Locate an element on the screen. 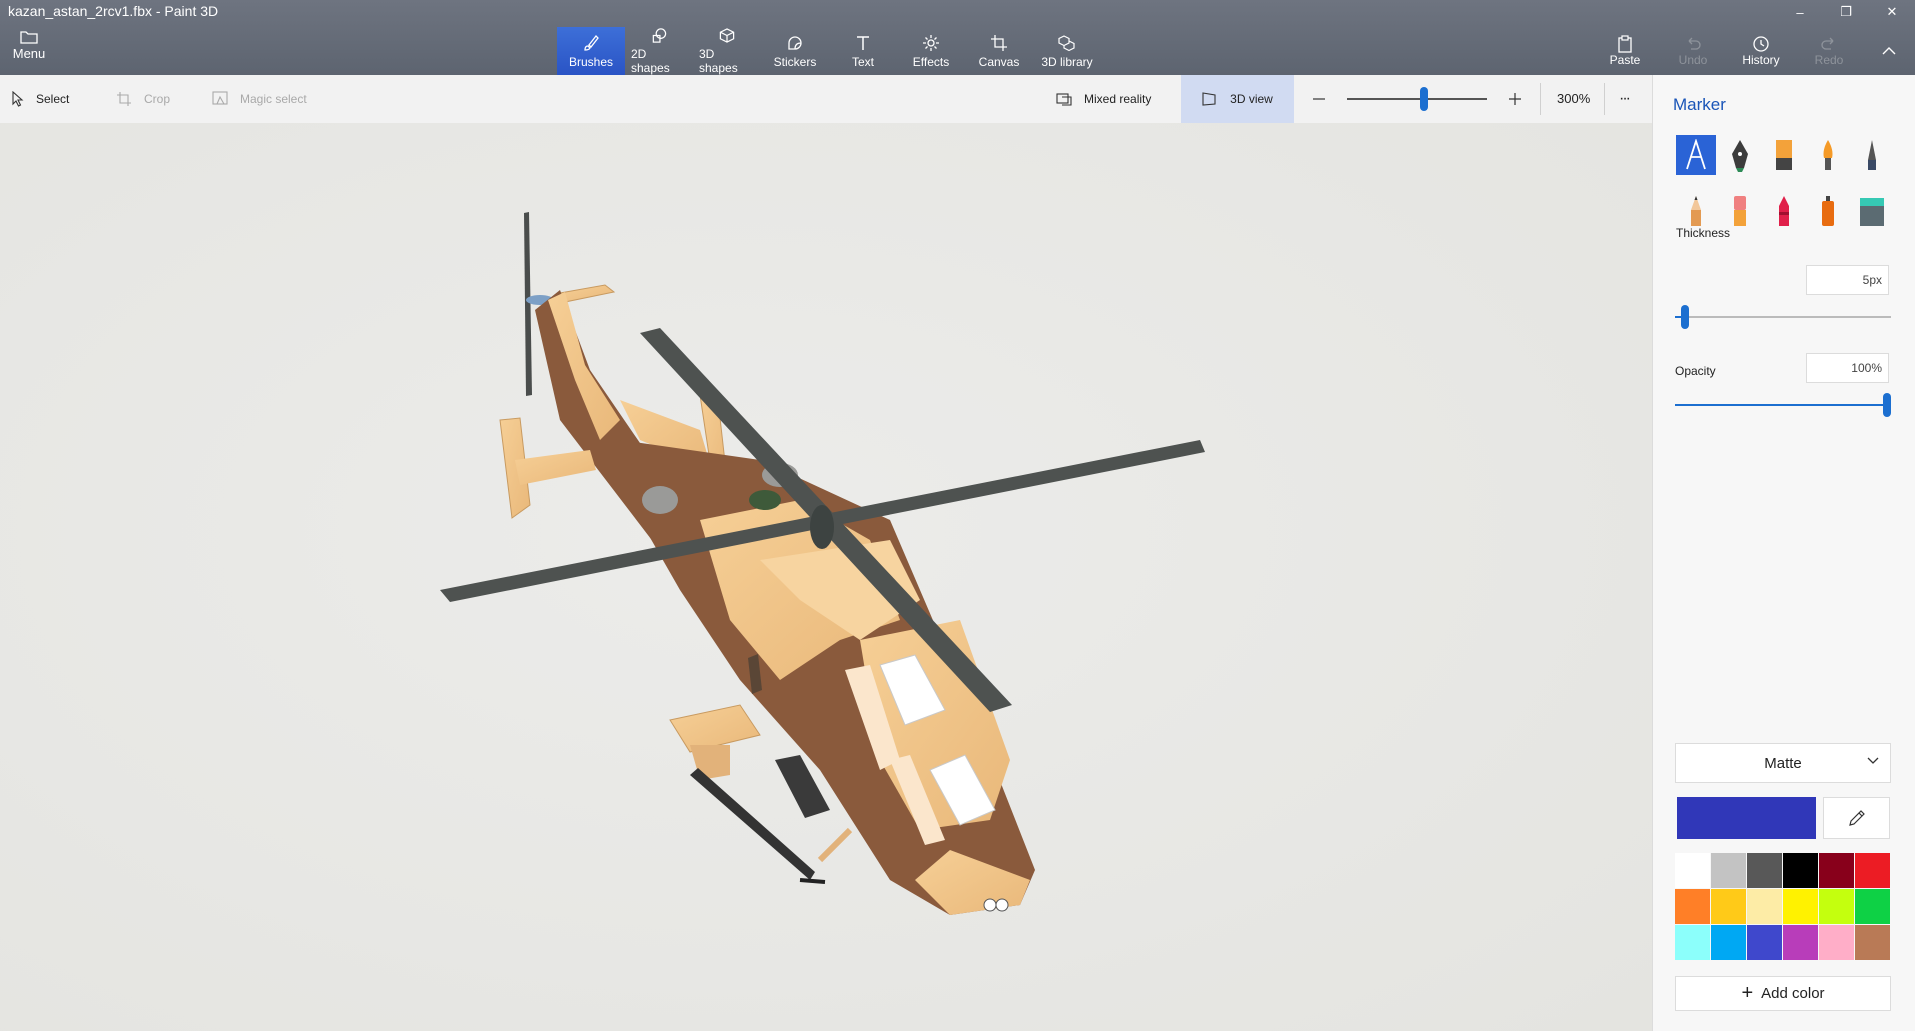  tab-effects: Effects is located at coordinates (931, 51).